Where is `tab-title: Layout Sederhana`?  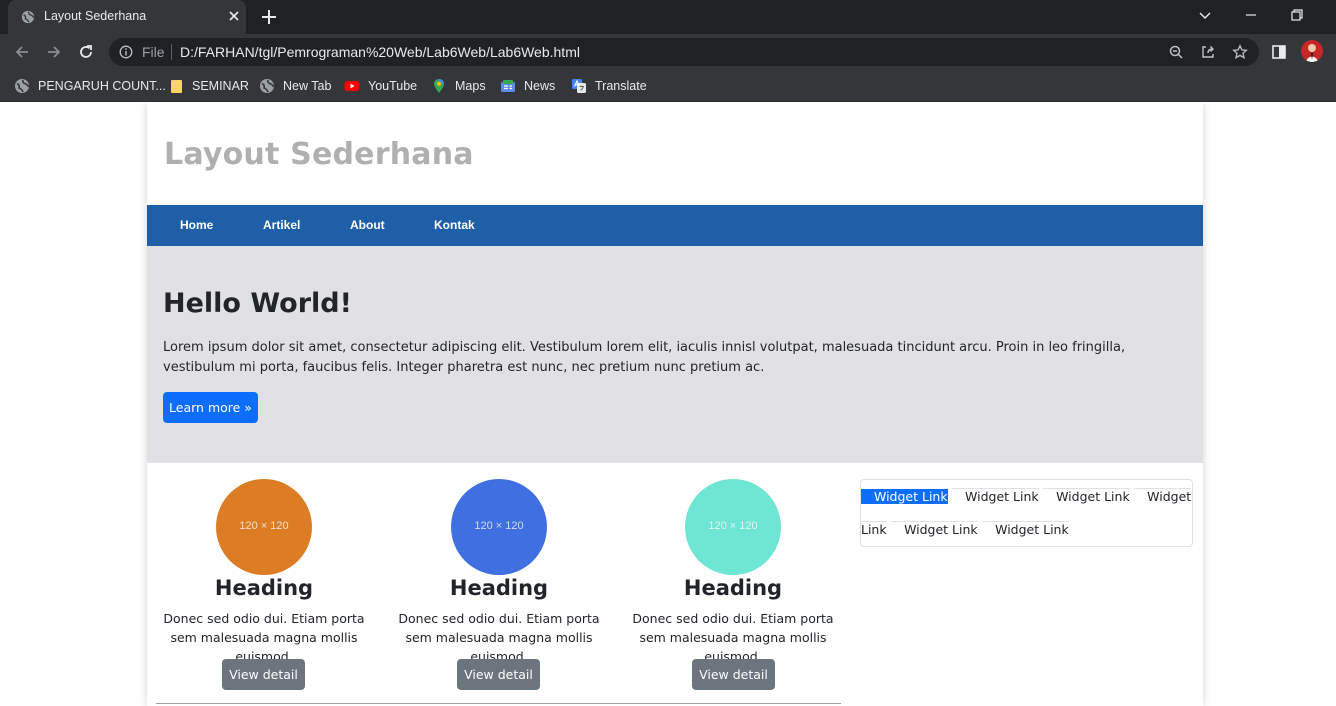
tab-title: Layout Sederhana is located at coordinates (95, 16).